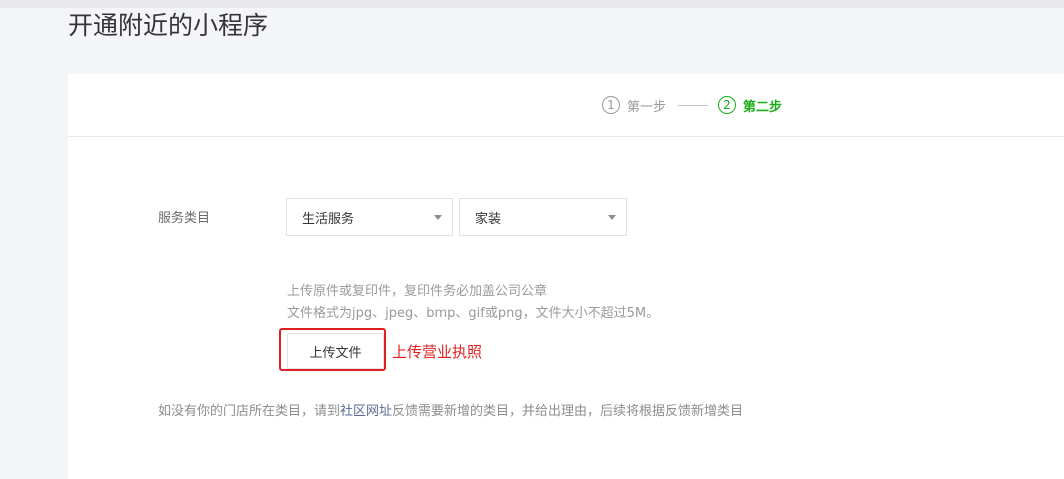 The height and width of the screenshot is (479, 1064). Describe the element at coordinates (566, 105) in the screenshot. I see `step-indicator: 1 第一步 2 第二步` at that location.